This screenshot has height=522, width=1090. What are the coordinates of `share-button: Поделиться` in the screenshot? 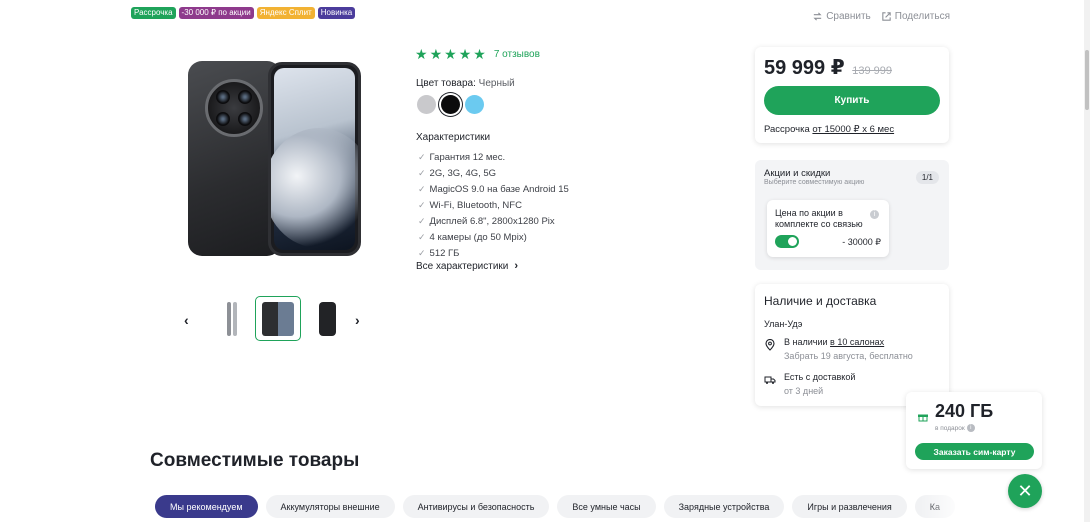 It's located at (915, 16).